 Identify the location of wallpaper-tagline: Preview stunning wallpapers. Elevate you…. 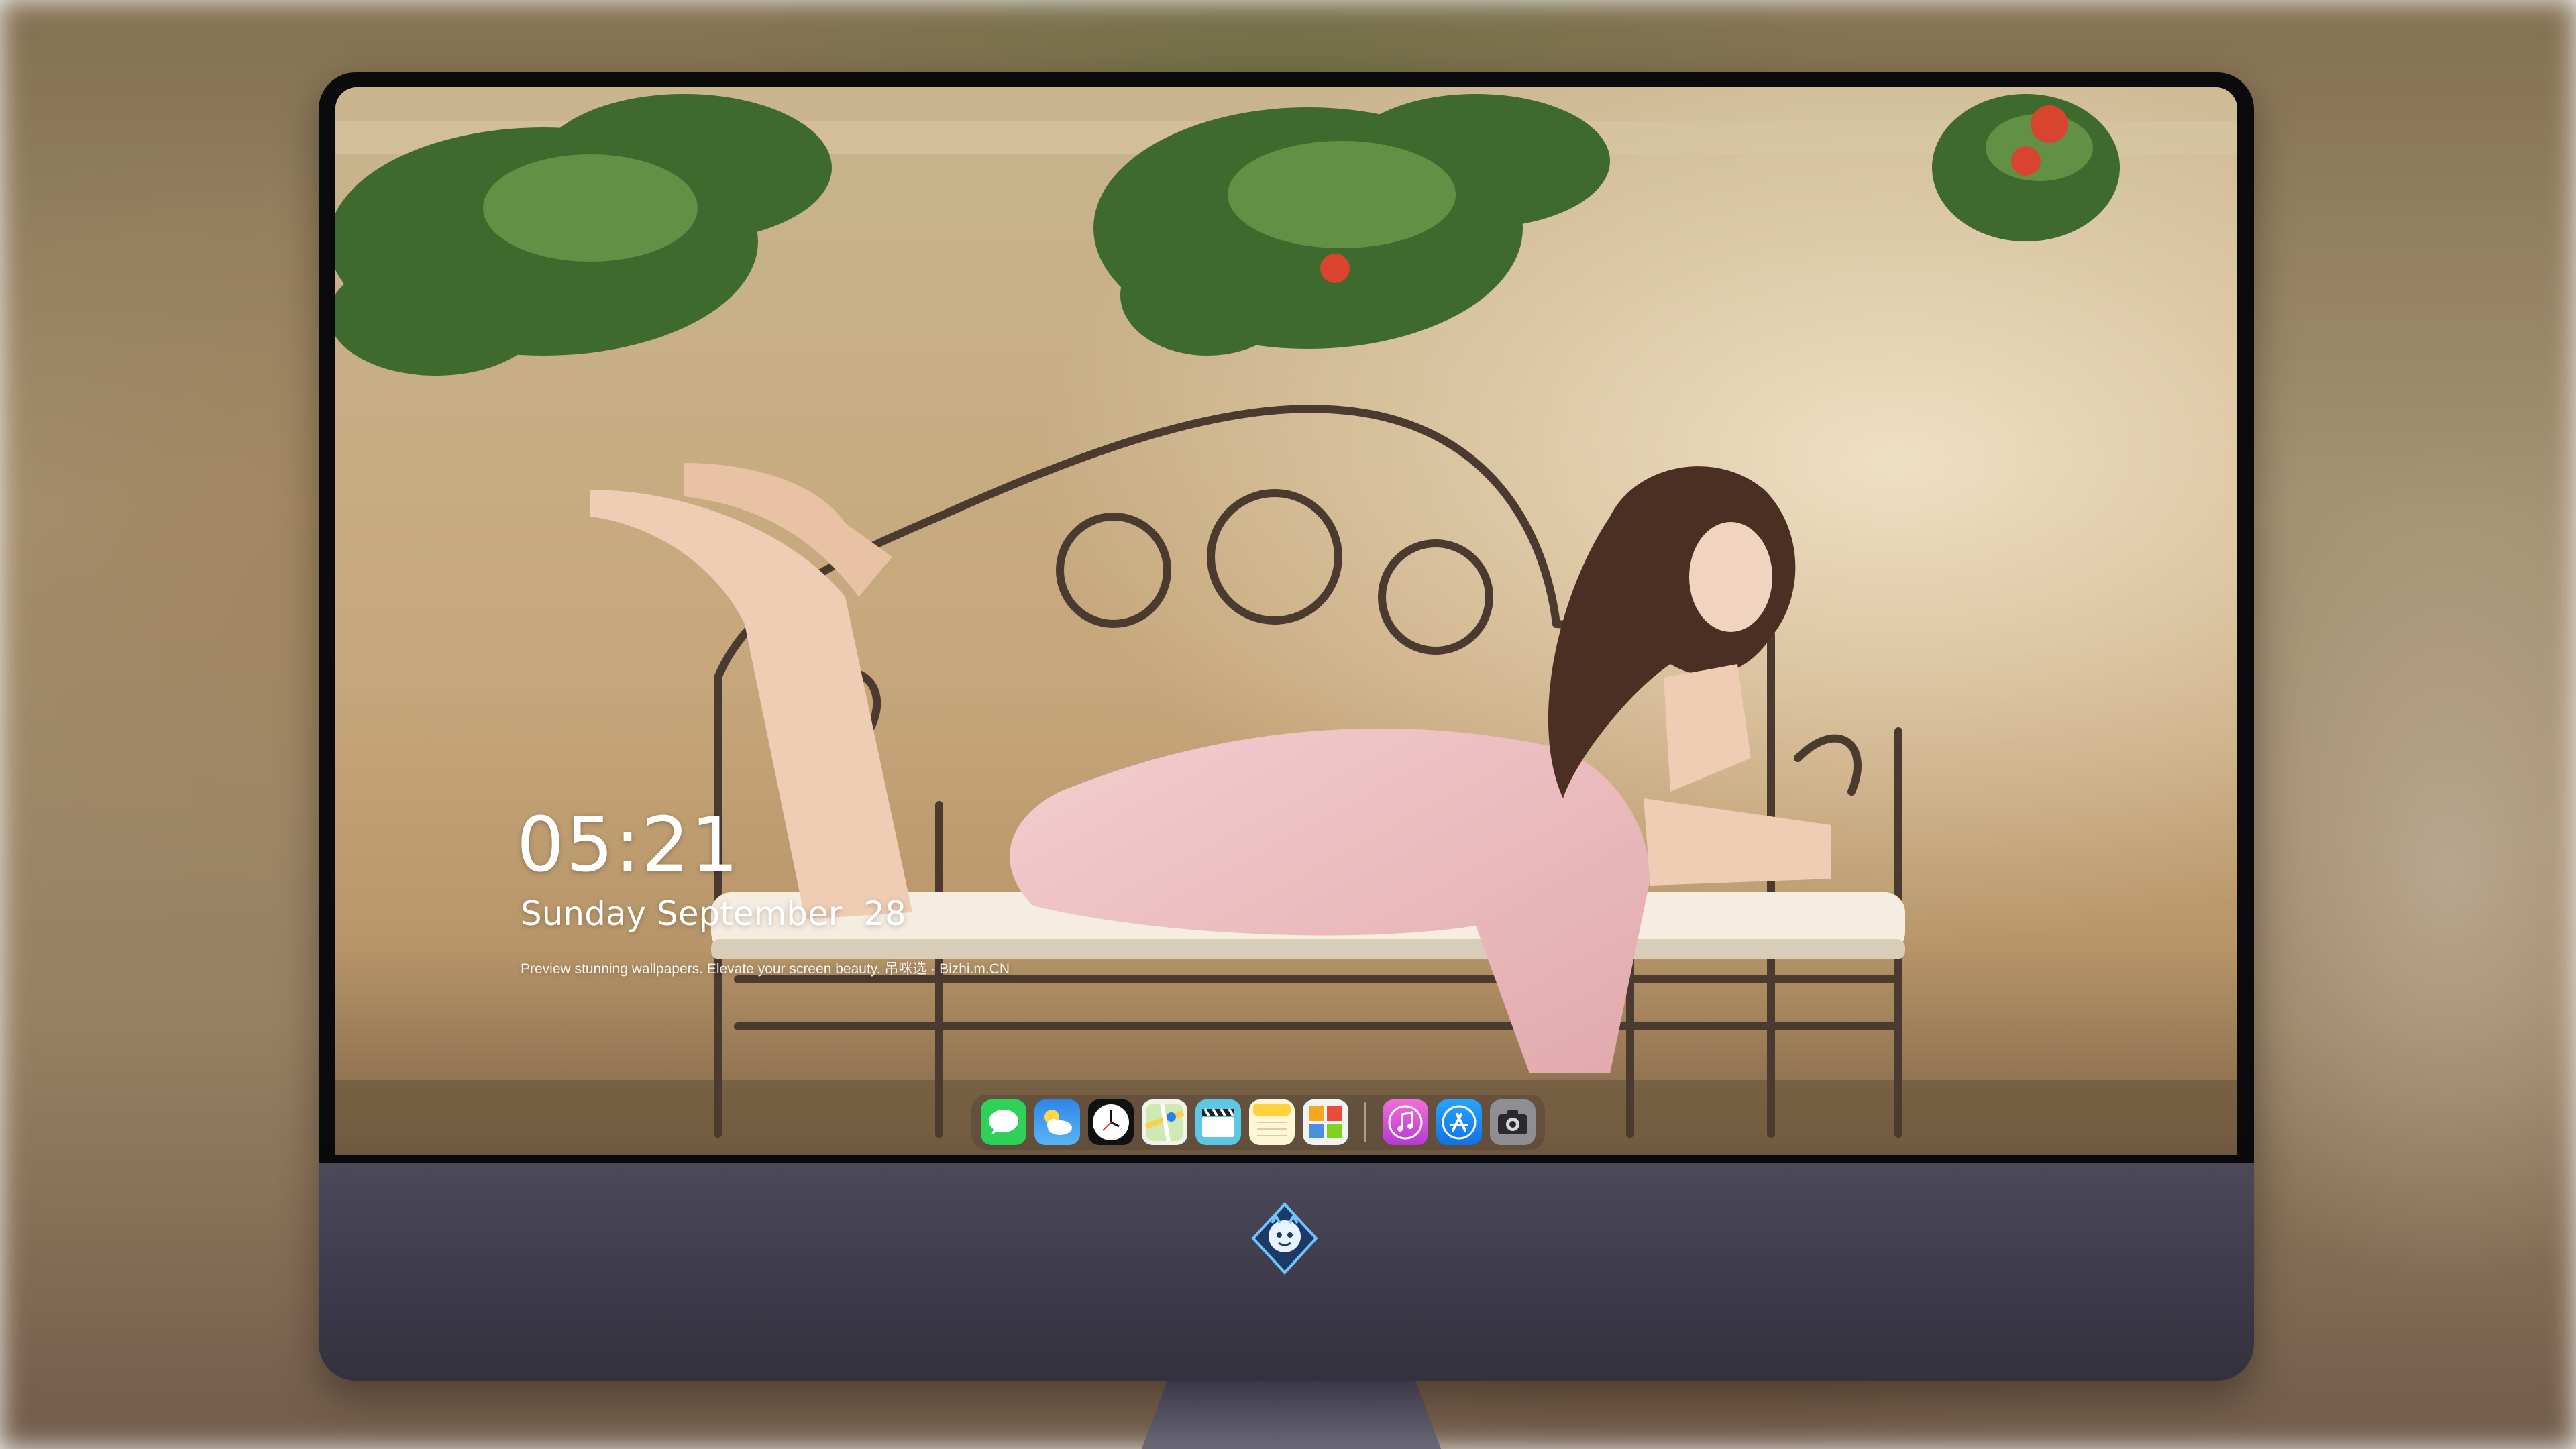
(765, 969).